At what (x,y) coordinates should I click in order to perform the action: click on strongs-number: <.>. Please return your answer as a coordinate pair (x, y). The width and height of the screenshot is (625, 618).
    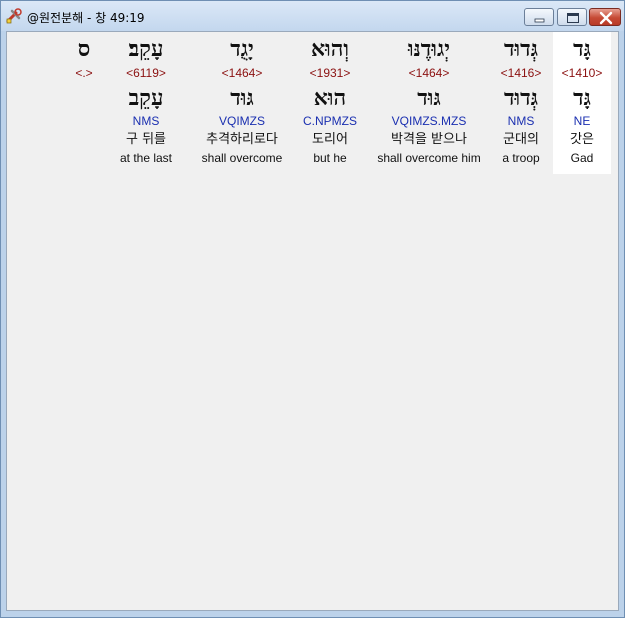
    Looking at the image, I should click on (84, 73).